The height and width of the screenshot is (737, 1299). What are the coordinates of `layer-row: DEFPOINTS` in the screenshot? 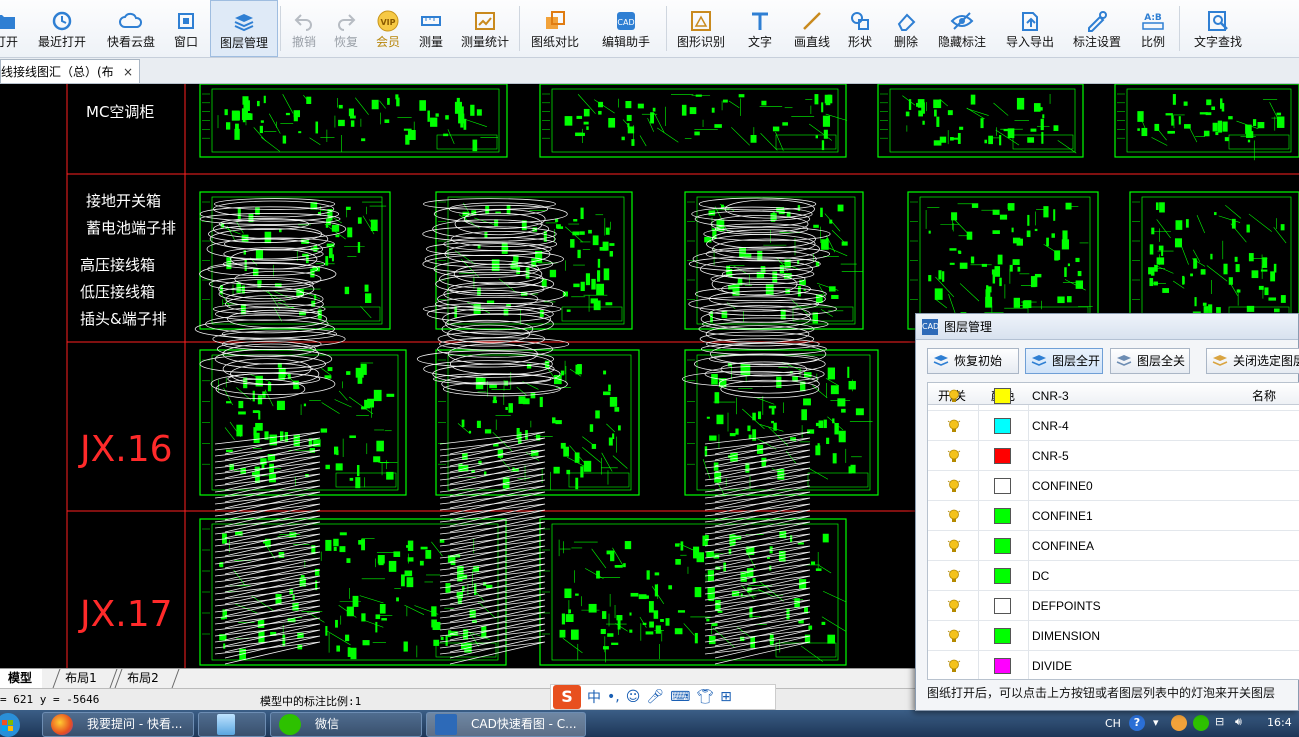 It's located at (1113, 606).